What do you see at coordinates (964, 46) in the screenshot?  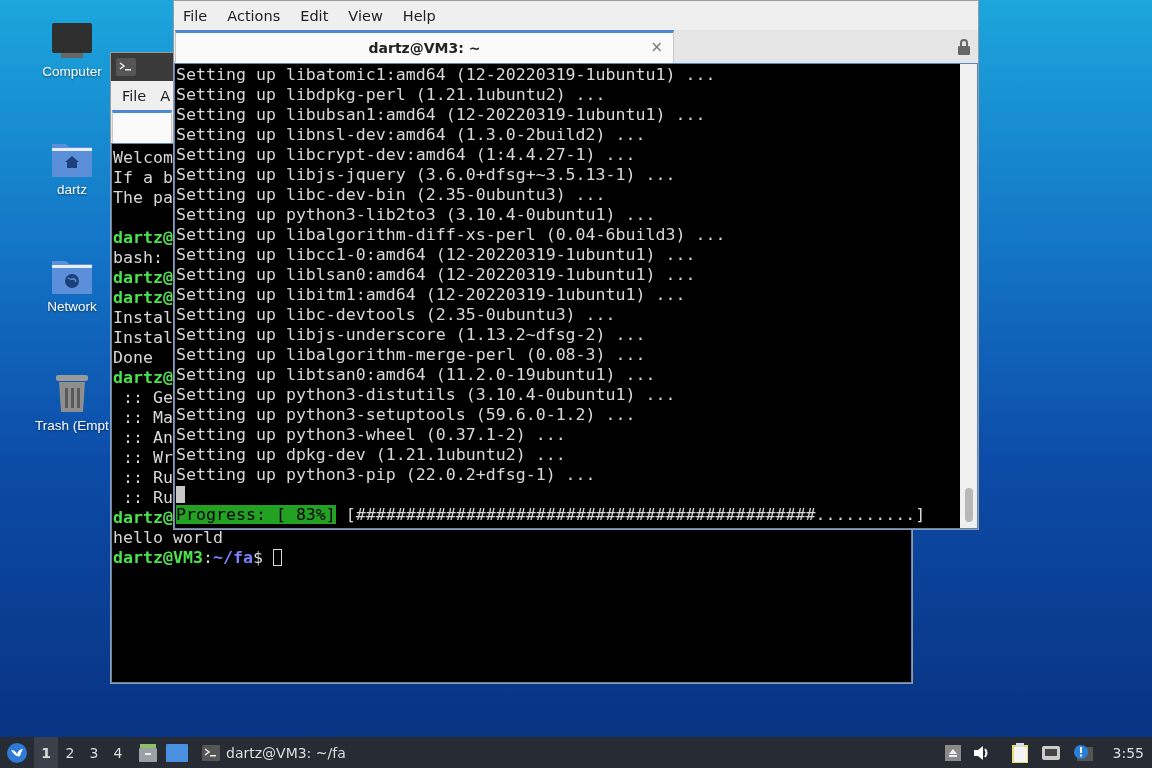 I see `lock-icon` at bounding box center [964, 46].